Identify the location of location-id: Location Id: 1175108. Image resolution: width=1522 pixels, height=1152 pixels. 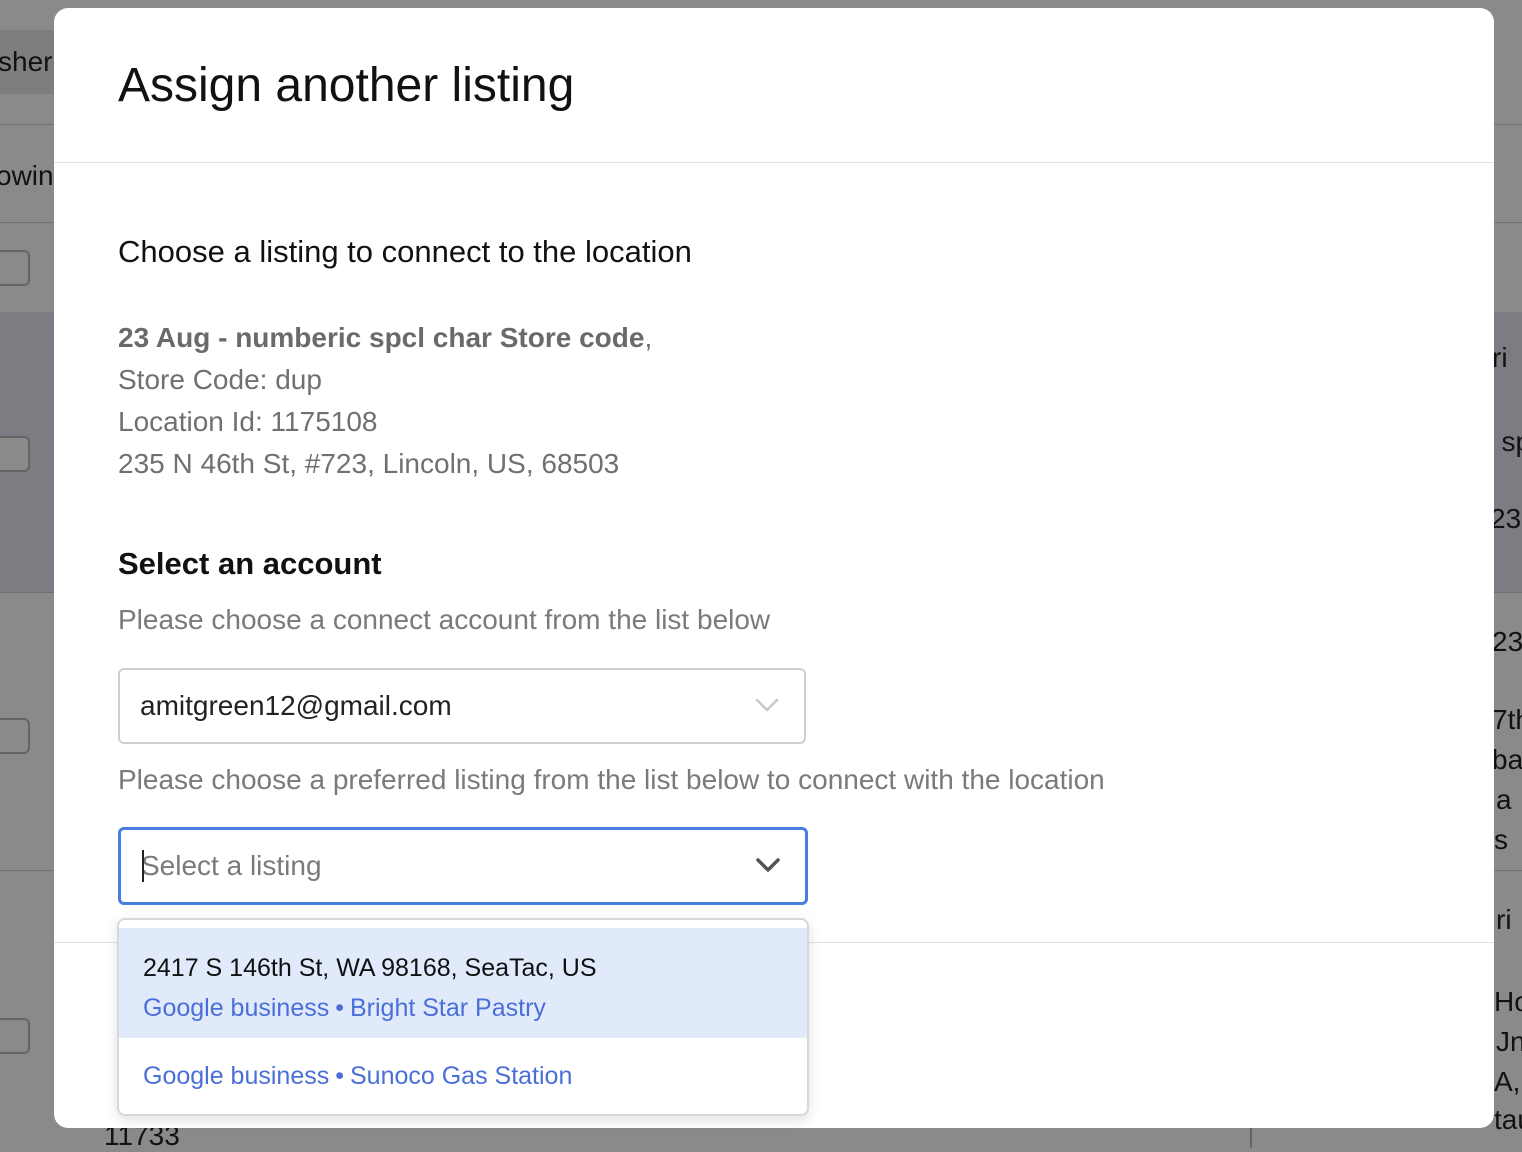
(248, 421).